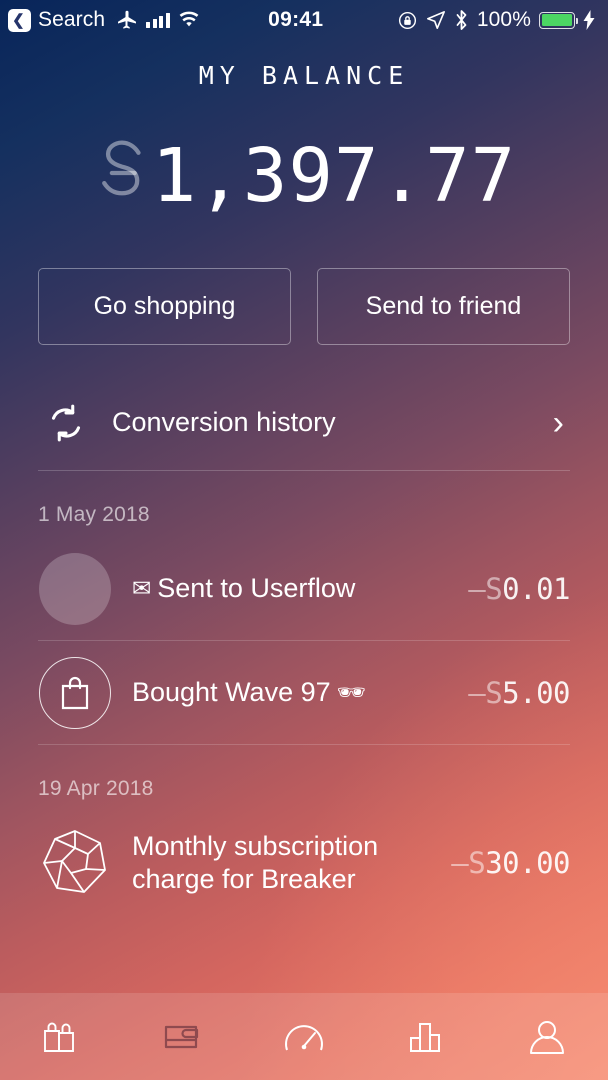 Image resolution: width=608 pixels, height=1080 pixels. I want to click on wallet-icon, so click(182, 1037).